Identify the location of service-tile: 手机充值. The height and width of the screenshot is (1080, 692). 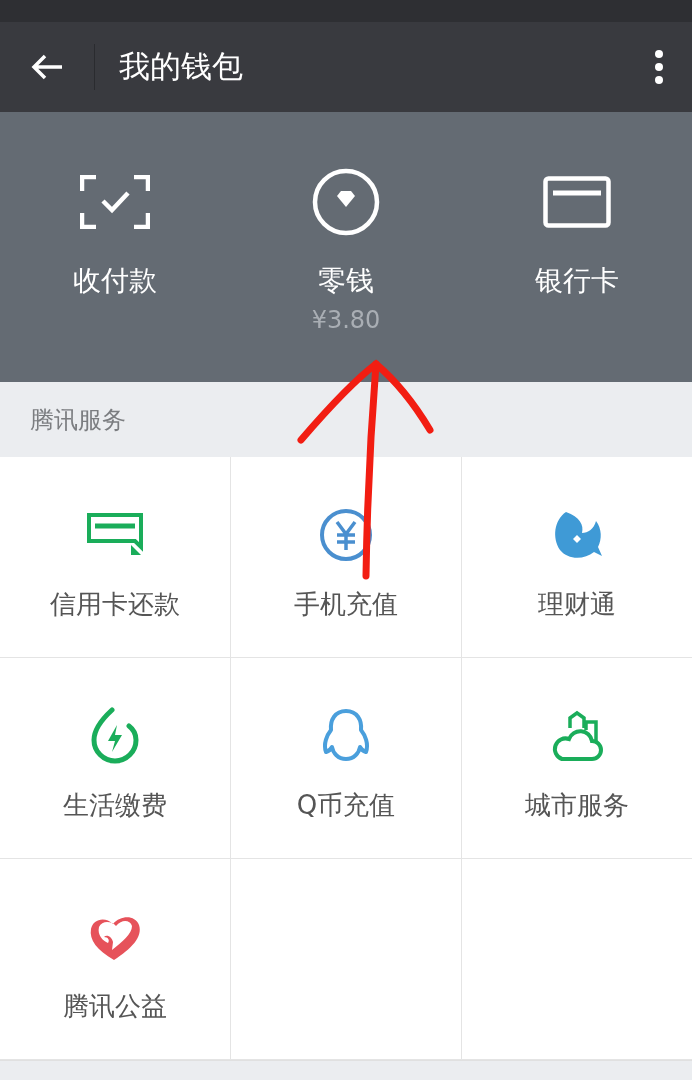
(346, 557).